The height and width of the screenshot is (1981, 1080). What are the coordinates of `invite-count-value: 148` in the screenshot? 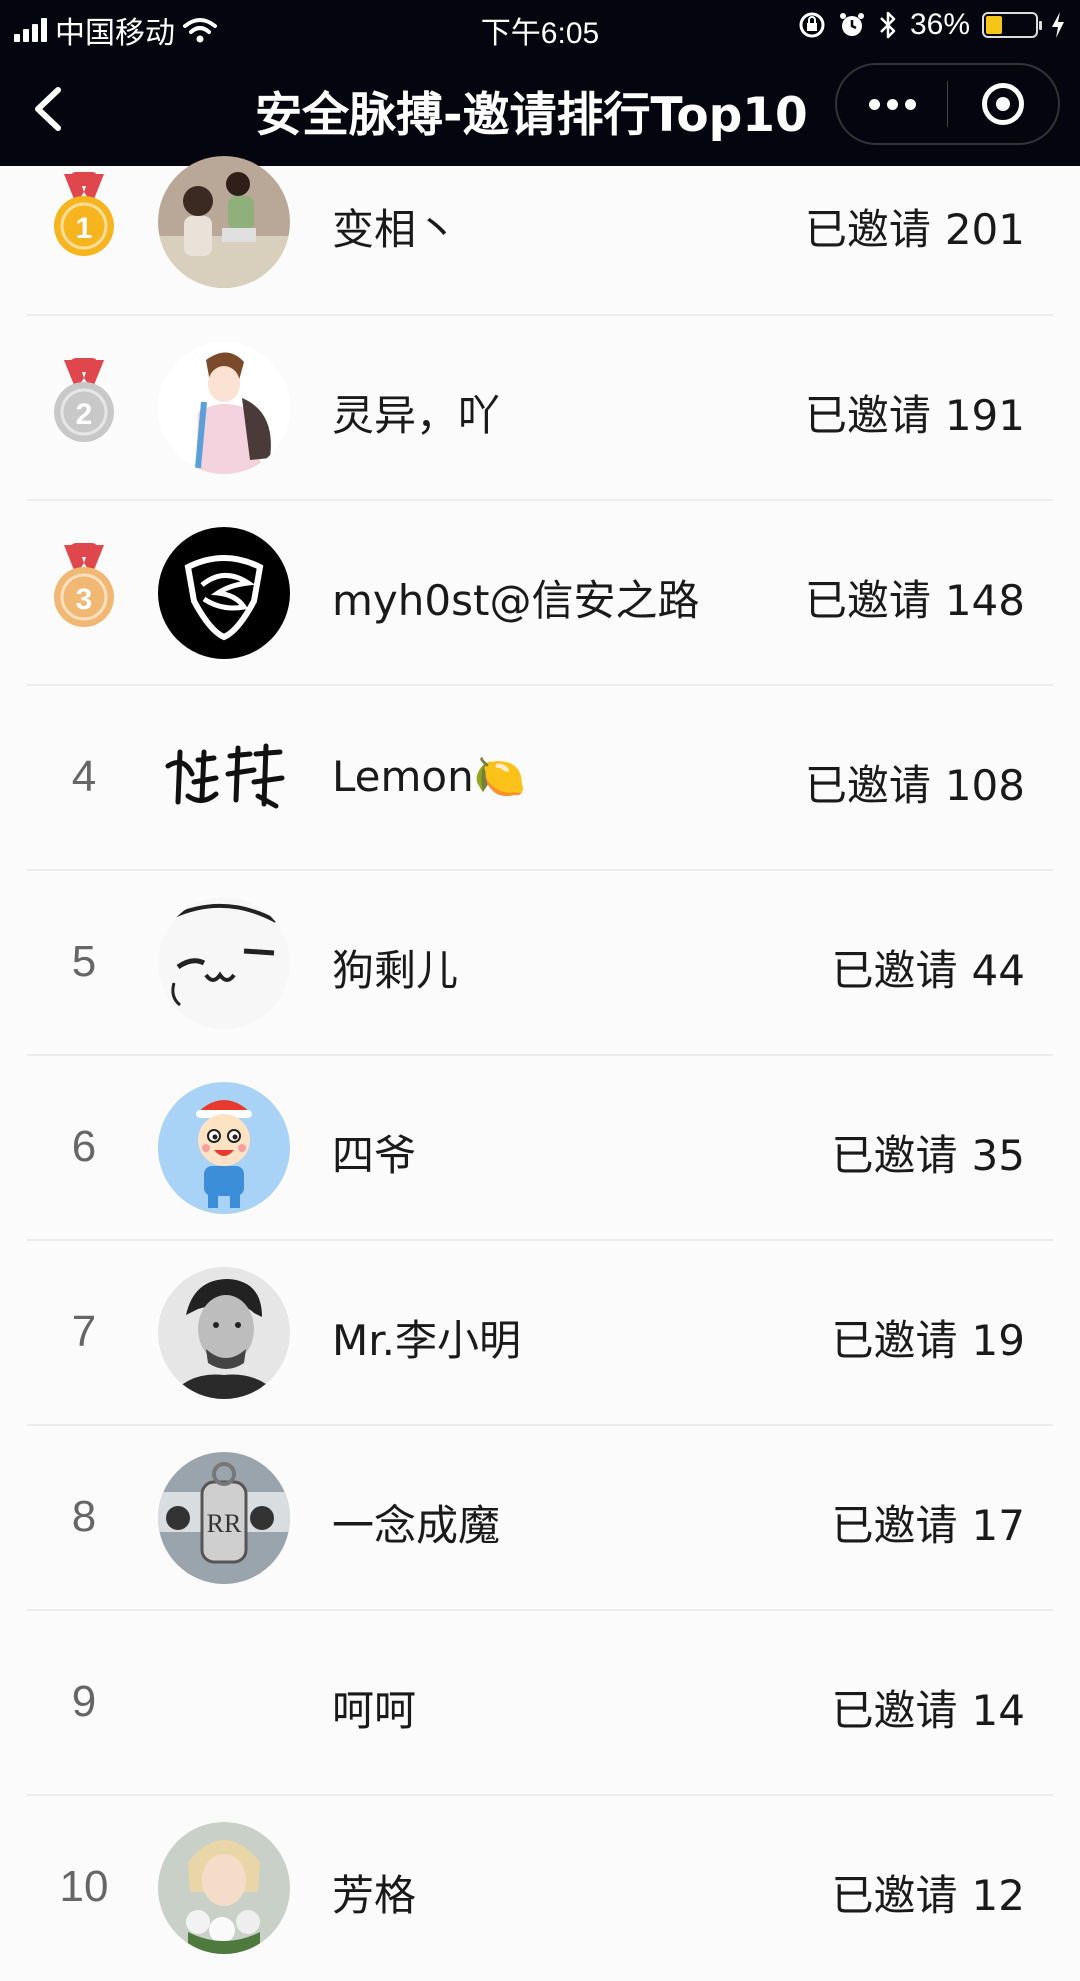 It's located at (984, 600).